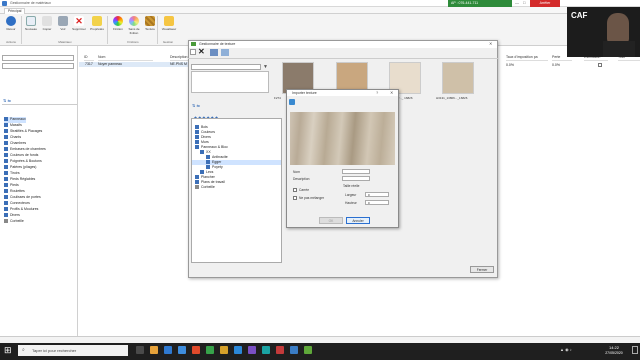 Image resolution: width=640 pixels, height=360 pixels. I want to click on filter-input, so click(38, 58).